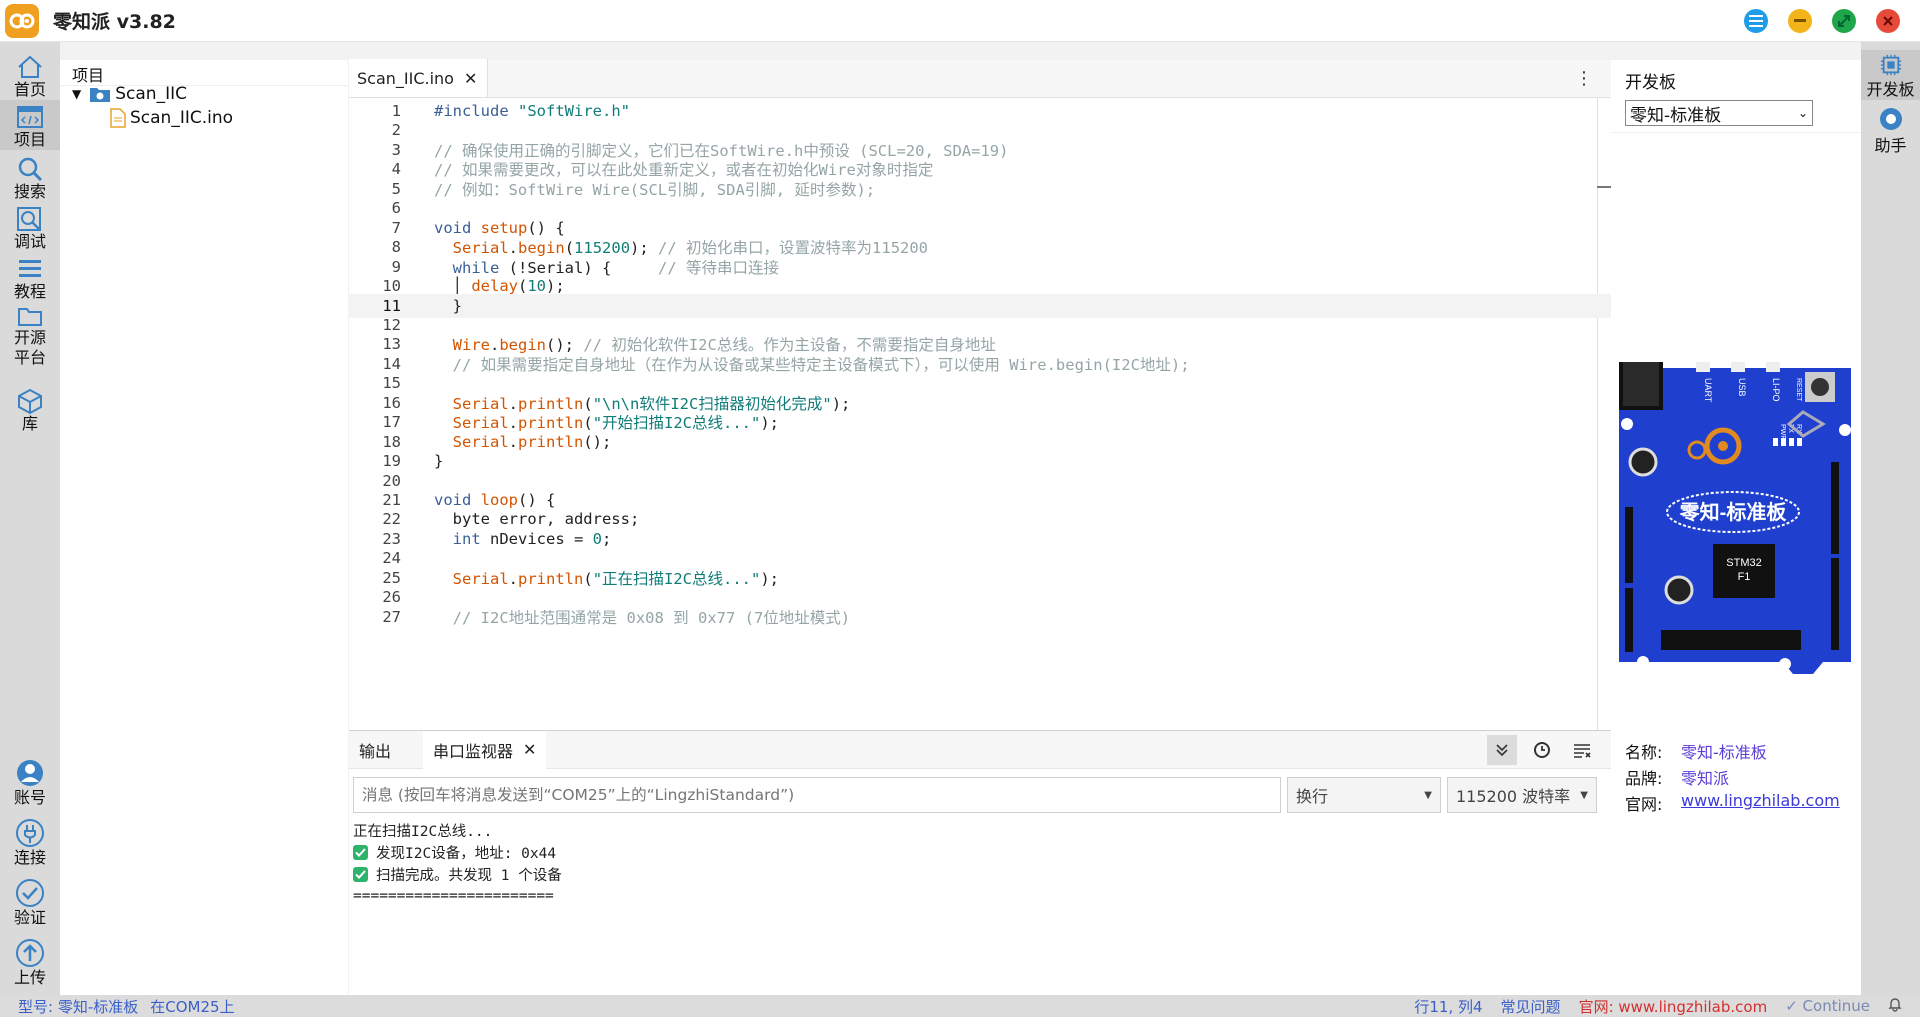 The image size is (1920, 1017). What do you see at coordinates (980, 617) in the screenshot?
I see `code-line: 27 // I2C地址范围通常是 0x08 到 0x77 (7位地址模式)` at bounding box center [980, 617].